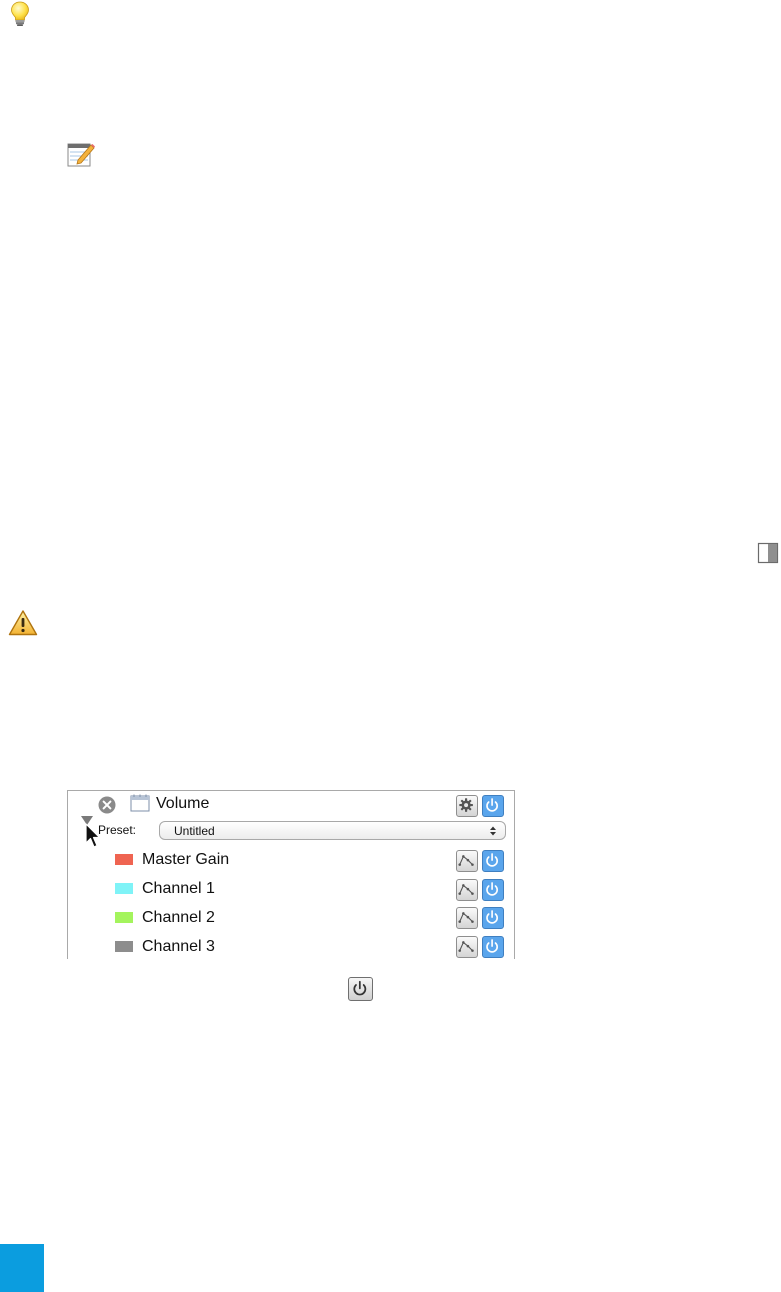  Describe the element at coordinates (493, 831) in the screenshot. I see `stepper-arrows-icon` at that location.